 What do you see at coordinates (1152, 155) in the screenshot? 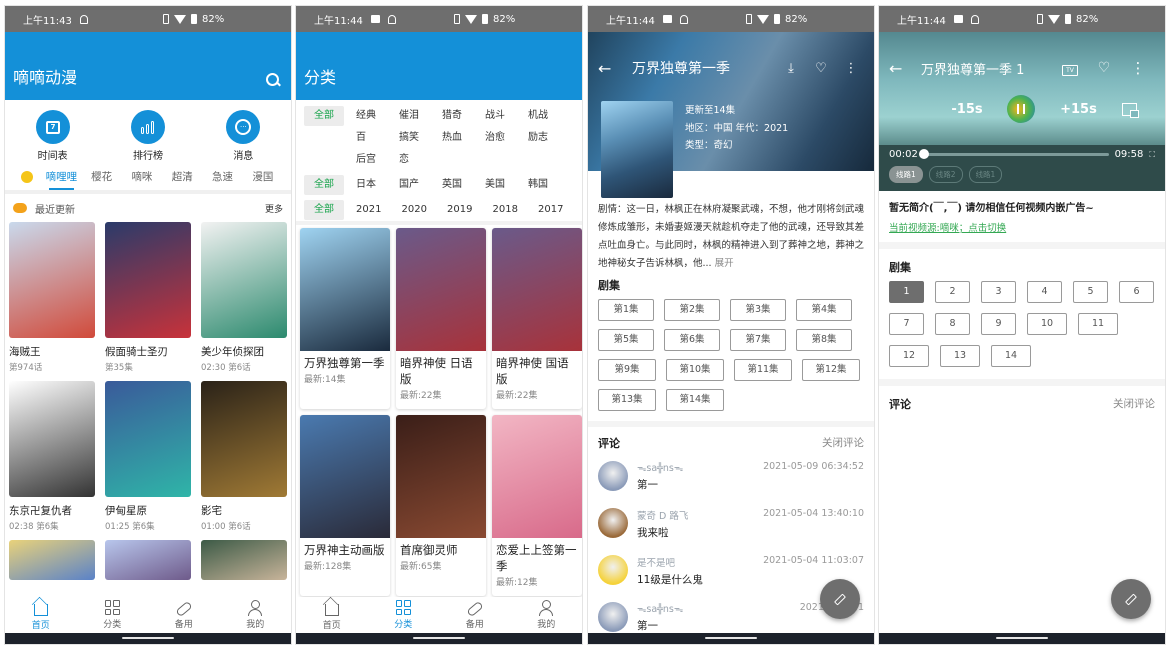
I see `fullscreen-icon: ⛶` at bounding box center [1152, 155].